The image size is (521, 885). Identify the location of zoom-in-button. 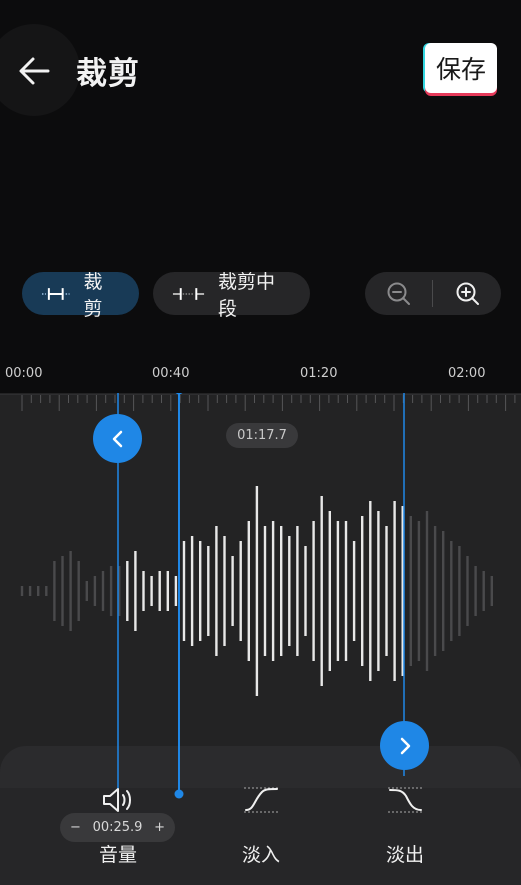
(467, 293).